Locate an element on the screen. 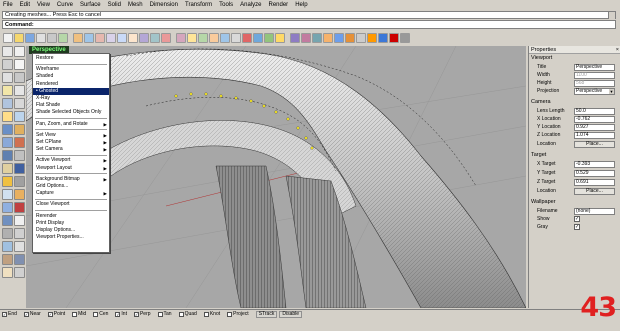 The height and width of the screenshot is (331, 620). context-menu-item-background-bitmap: Background Bitmap ▶ is located at coordinates (71, 179).